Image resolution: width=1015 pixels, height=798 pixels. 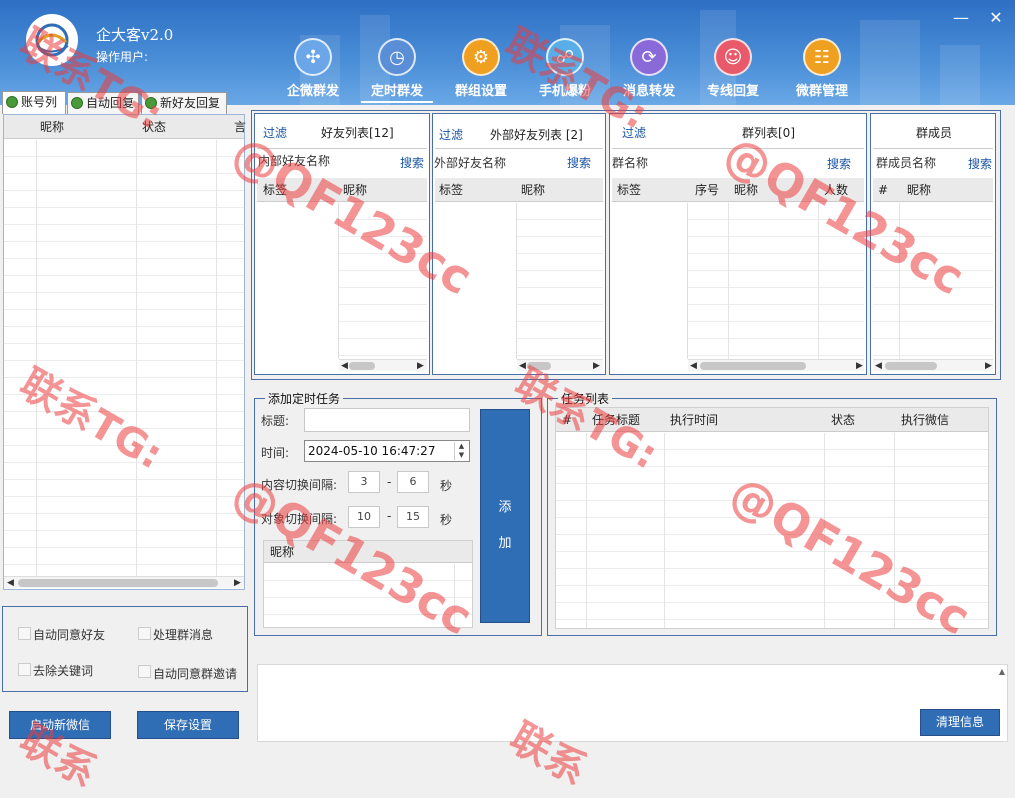 I want to click on content-interval-max: 6, so click(x=413, y=482).